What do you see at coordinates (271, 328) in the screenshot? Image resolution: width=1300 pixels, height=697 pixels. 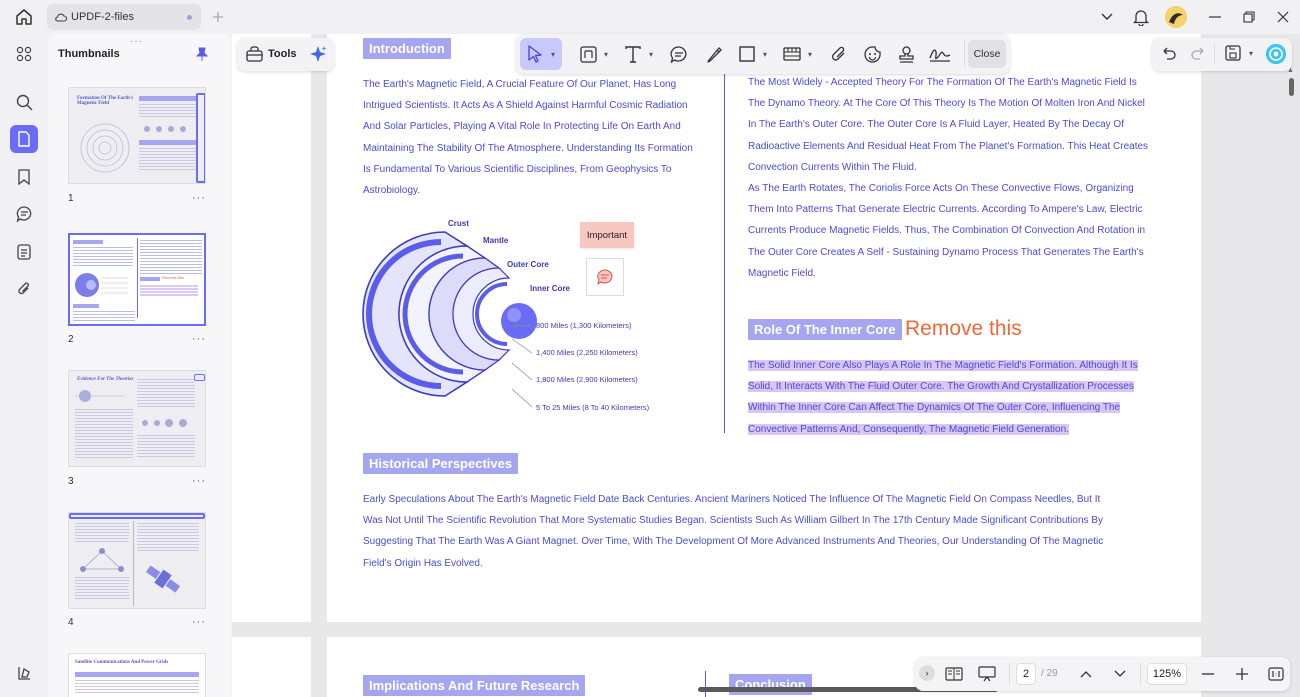 I see `previous-page-edge` at bounding box center [271, 328].